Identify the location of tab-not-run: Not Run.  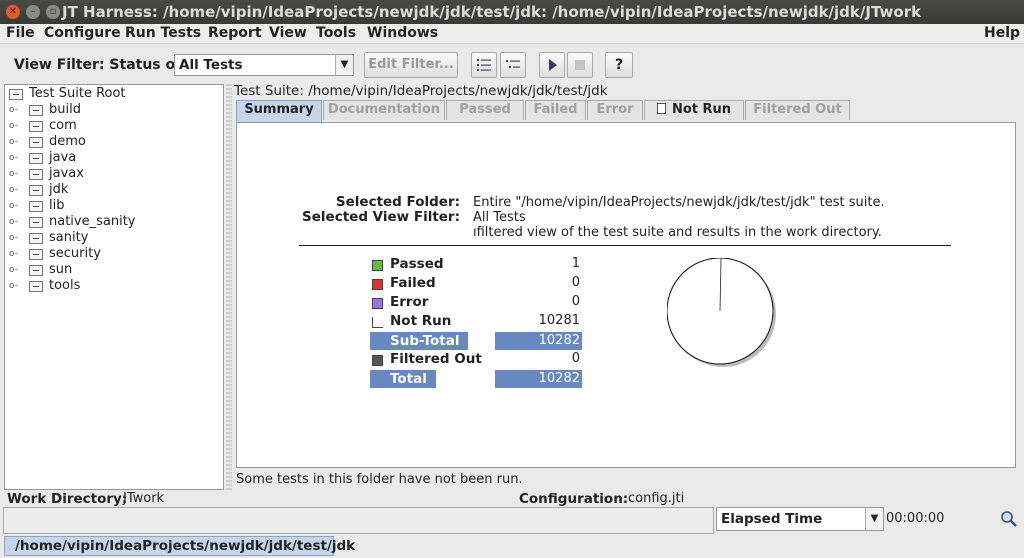
(694, 110).